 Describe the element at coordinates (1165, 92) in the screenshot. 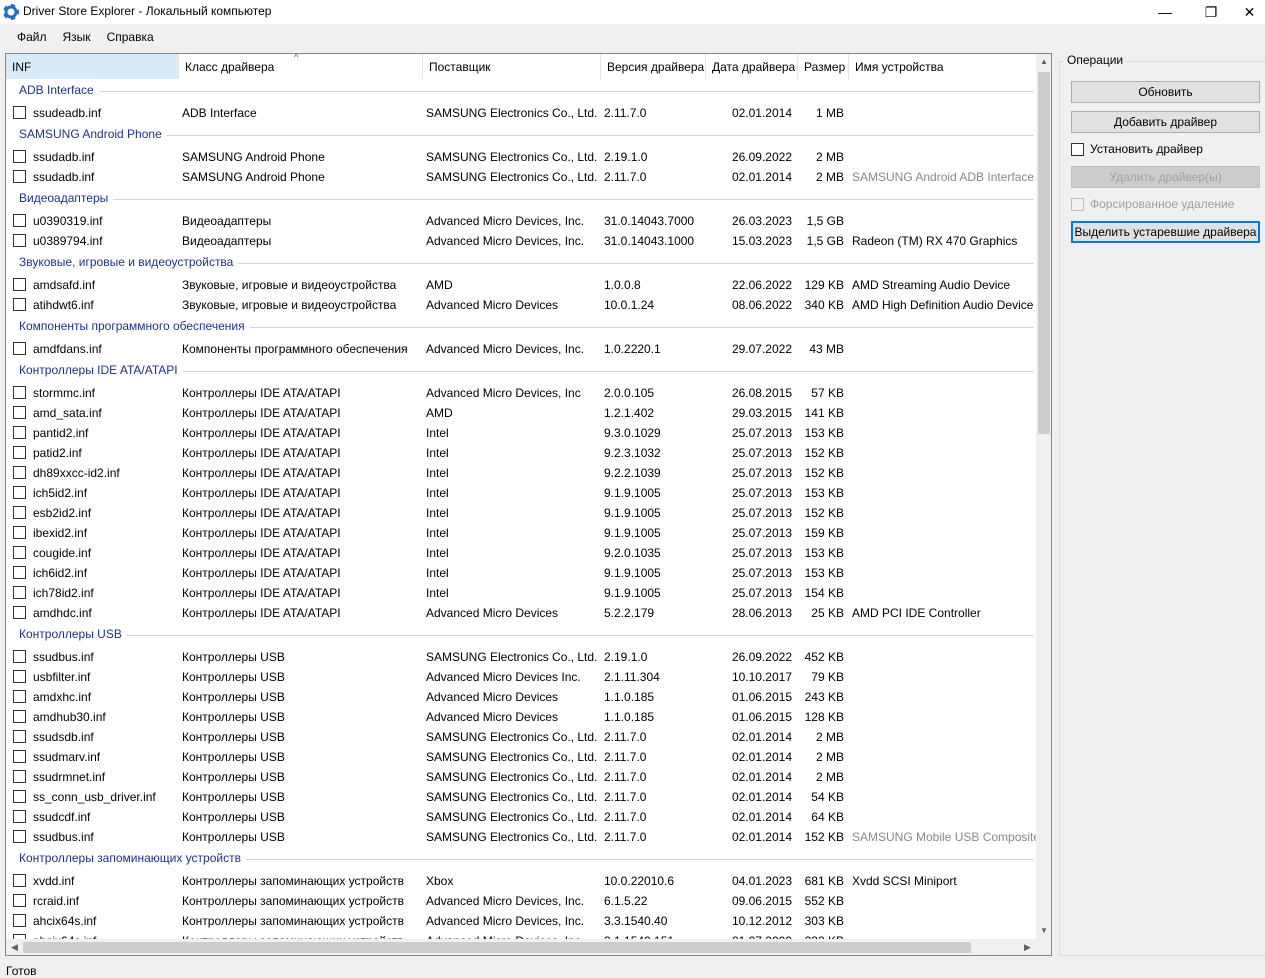

I see `refresh-button: Обновить` at that location.